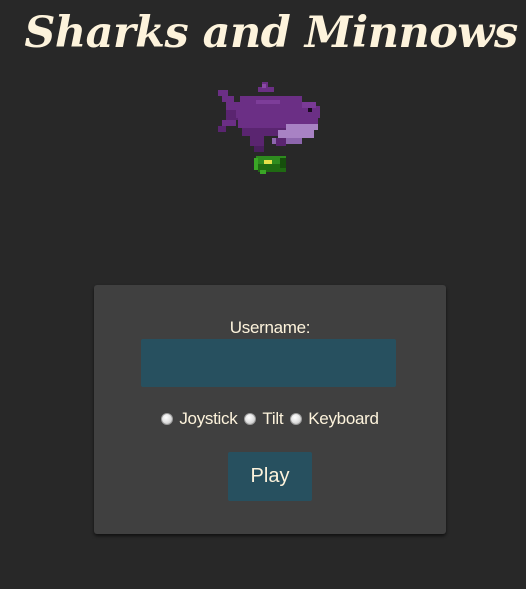  I want to click on keyboard-label: Keyboard, so click(343, 418).